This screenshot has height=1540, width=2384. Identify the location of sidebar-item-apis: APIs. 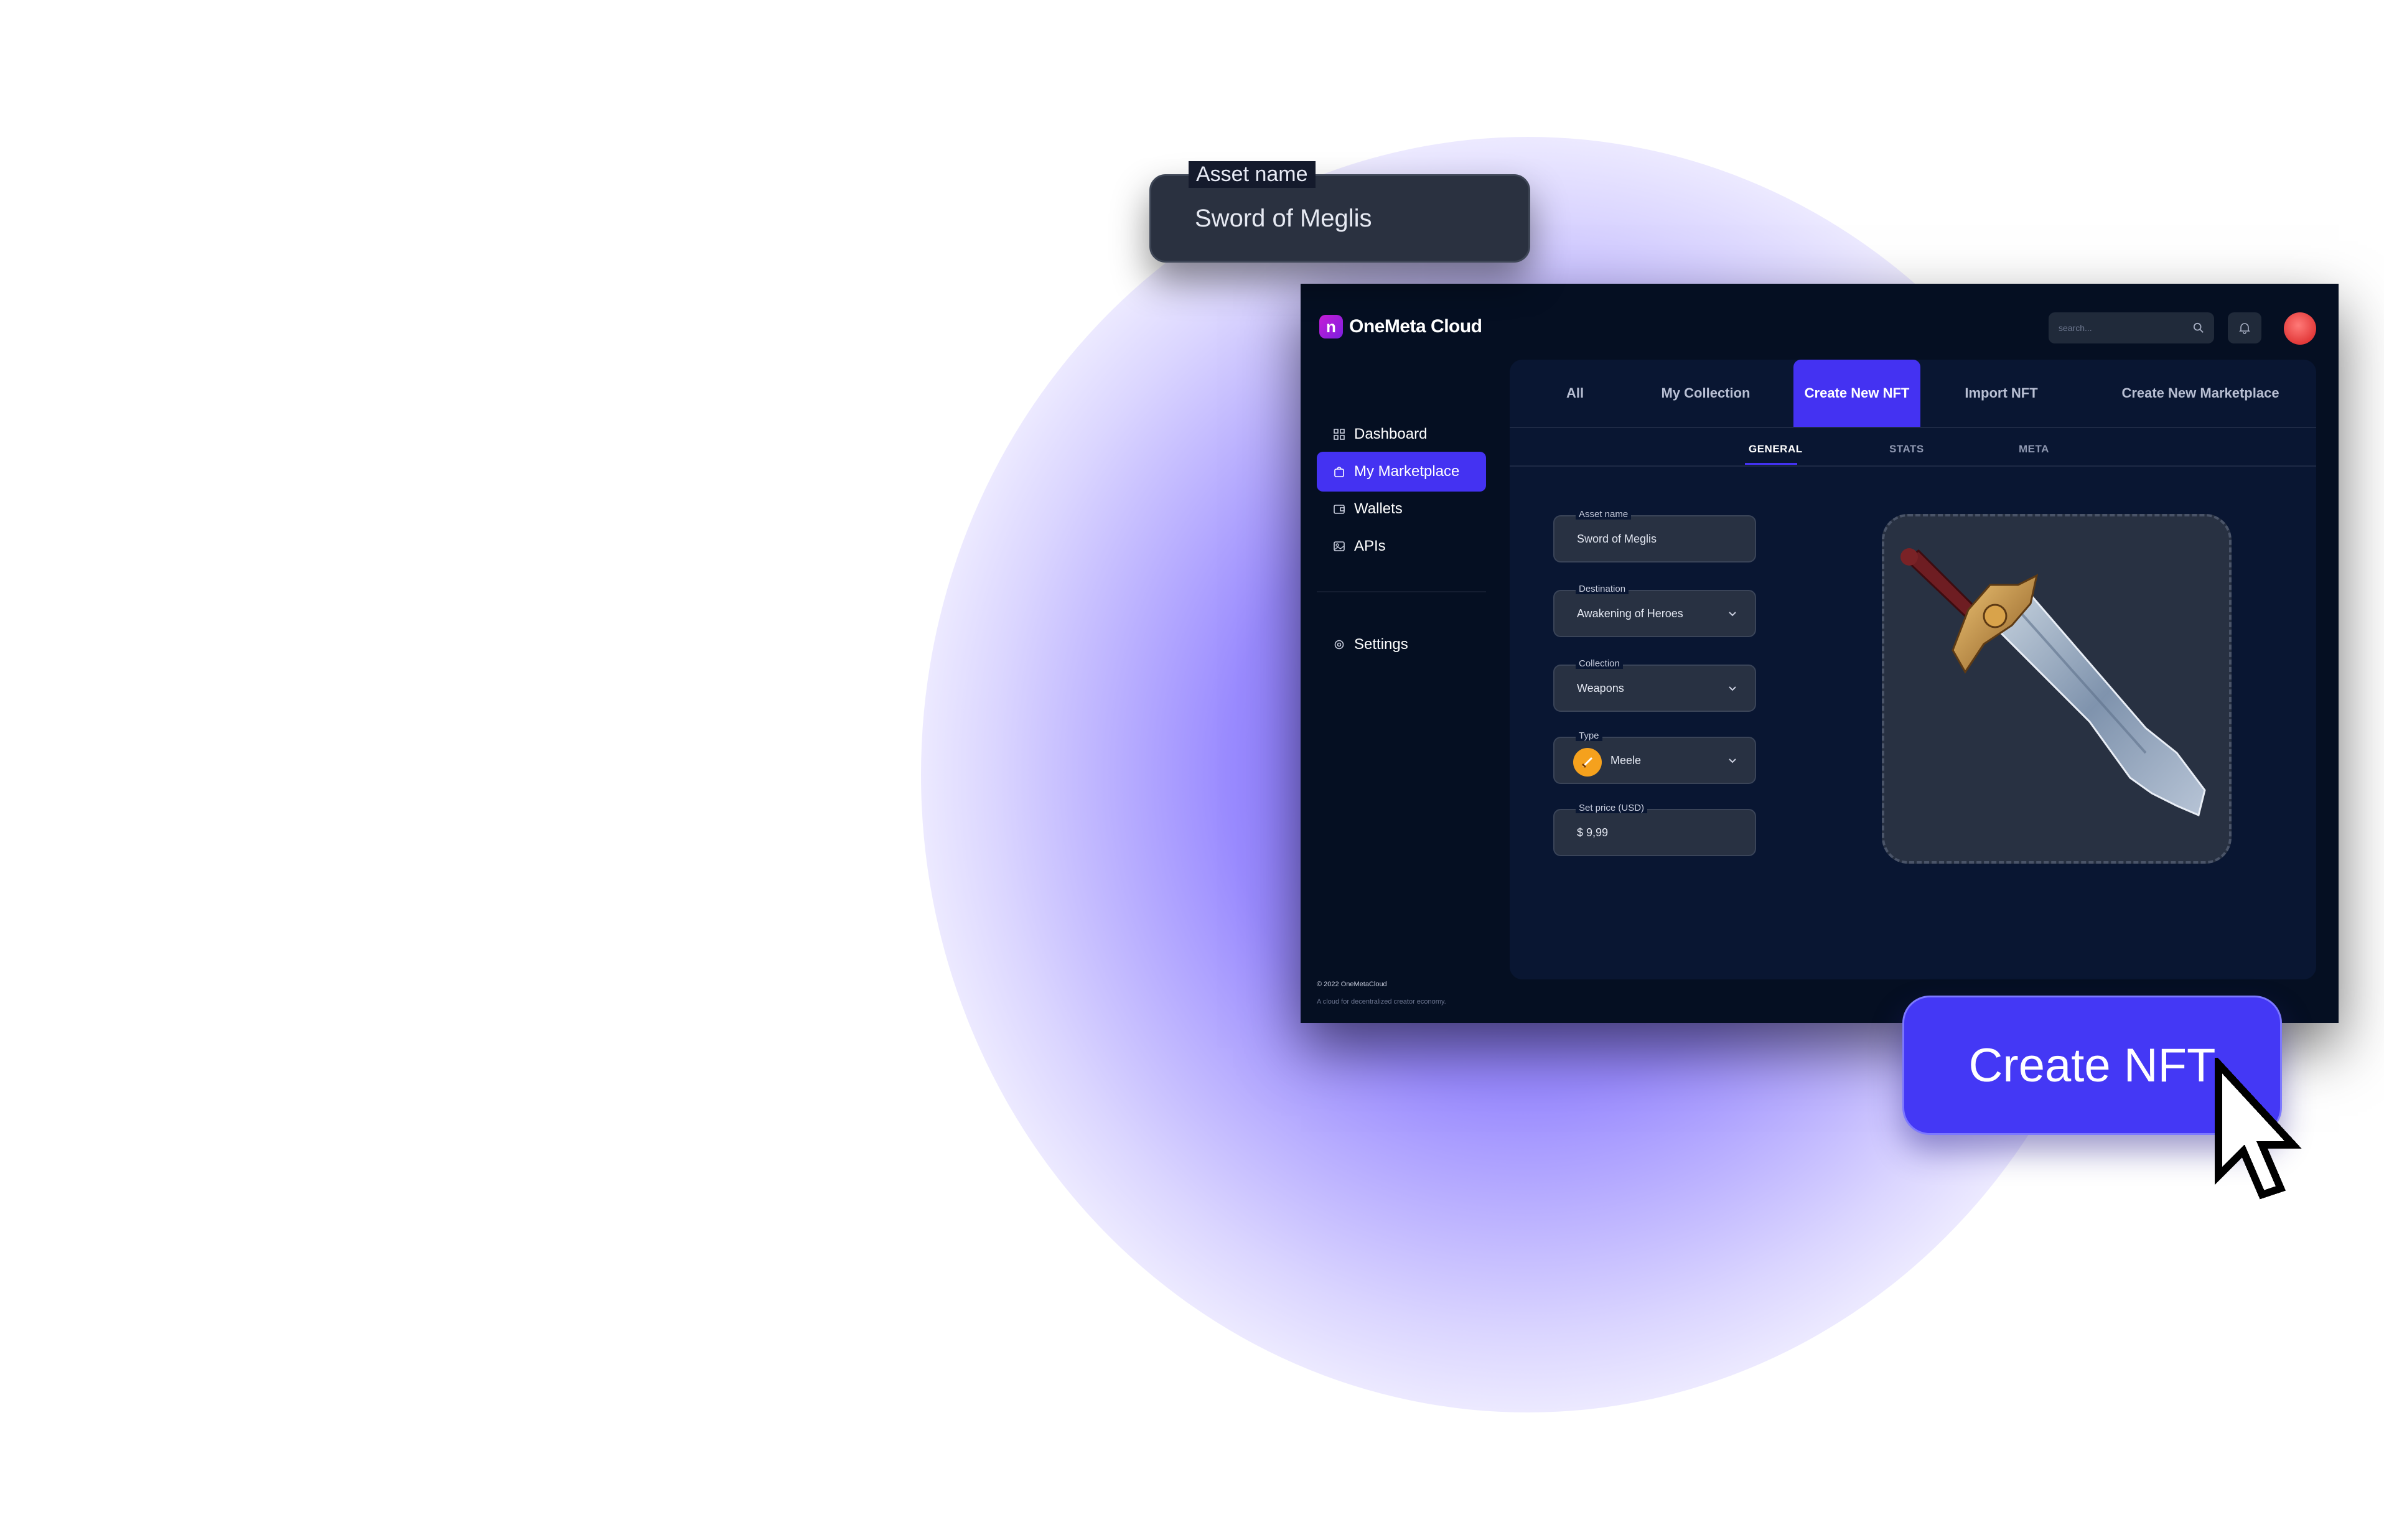
(1401, 546).